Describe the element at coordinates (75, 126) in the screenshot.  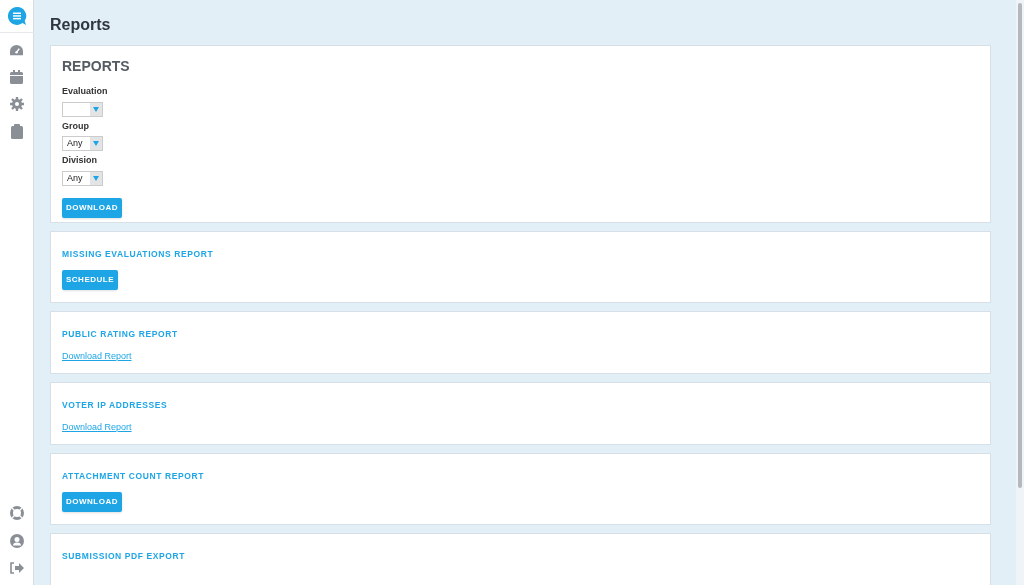
I see `field-label: Group` at that location.